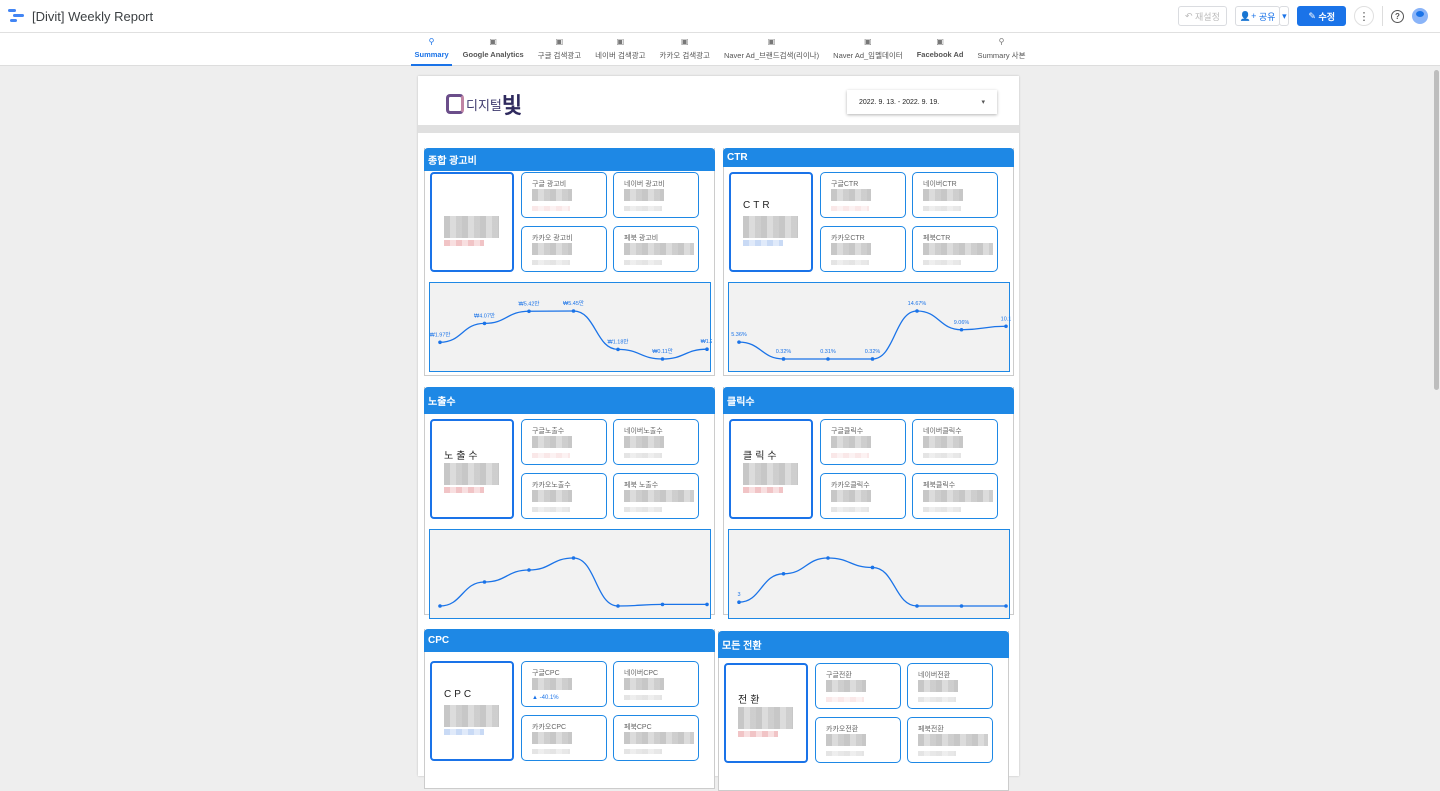 The height and width of the screenshot is (791, 1440). What do you see at coordinates (685, 49) in the screenshot?
I see `tab-4: ▣ 카카오 검색광고` at bounding box center [685, 49].